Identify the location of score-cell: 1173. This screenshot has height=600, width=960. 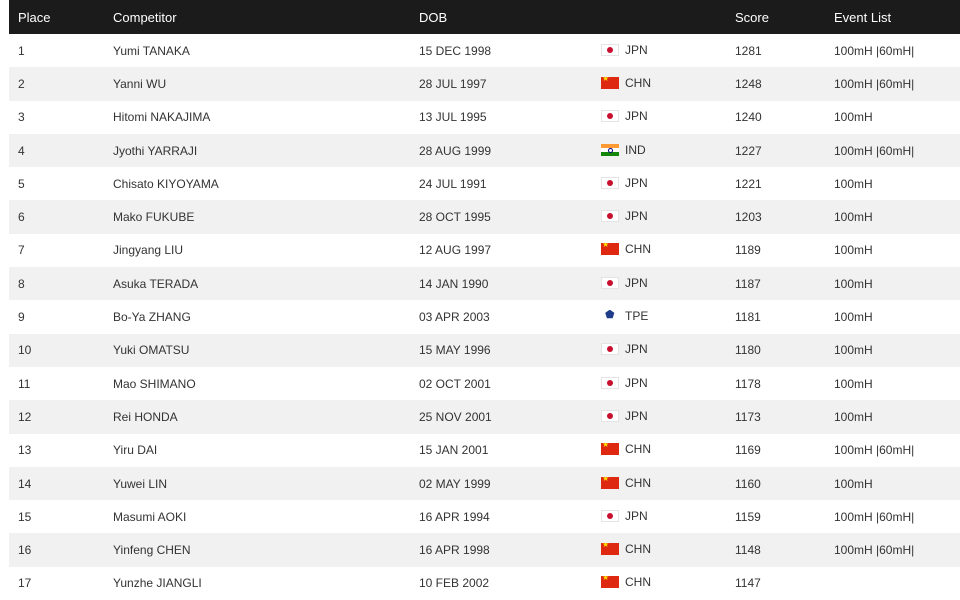
(748, 416).